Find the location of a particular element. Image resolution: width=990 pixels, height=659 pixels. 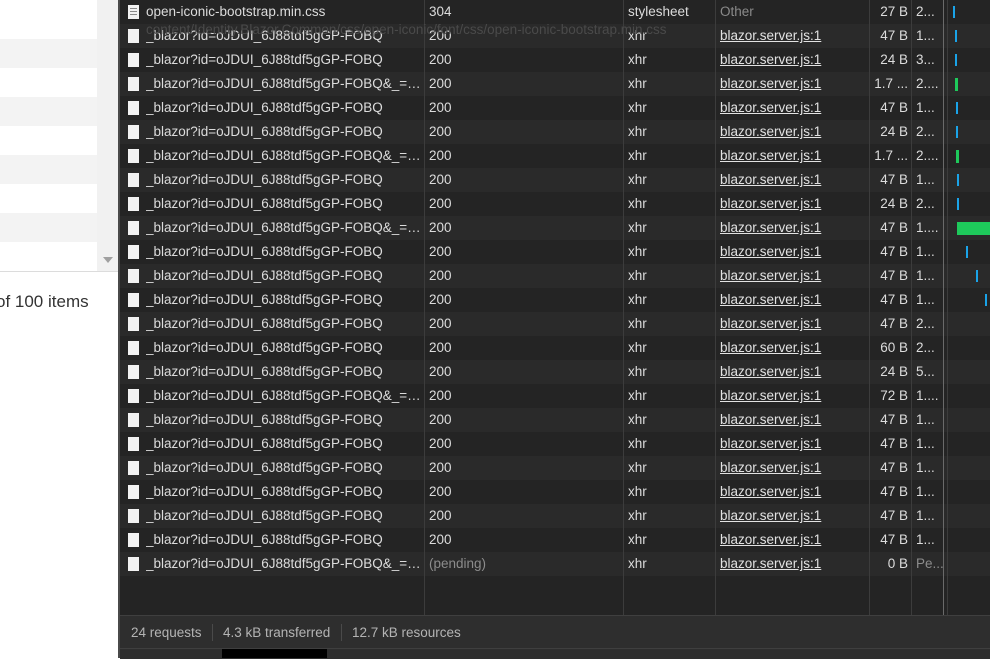

drawer-tab is located at coordinates (274, 653).